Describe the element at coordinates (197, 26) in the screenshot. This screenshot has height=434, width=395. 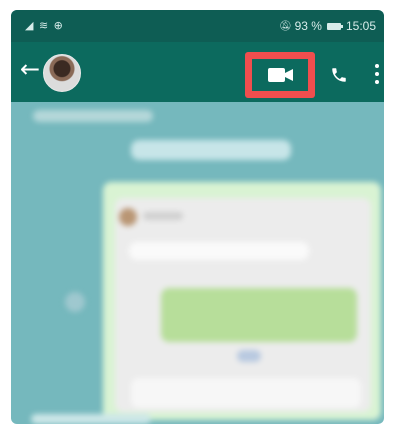
I see `status-bar: ◢ ≋ ⊕ 🔕︎ 93 % 15:05` at that location.